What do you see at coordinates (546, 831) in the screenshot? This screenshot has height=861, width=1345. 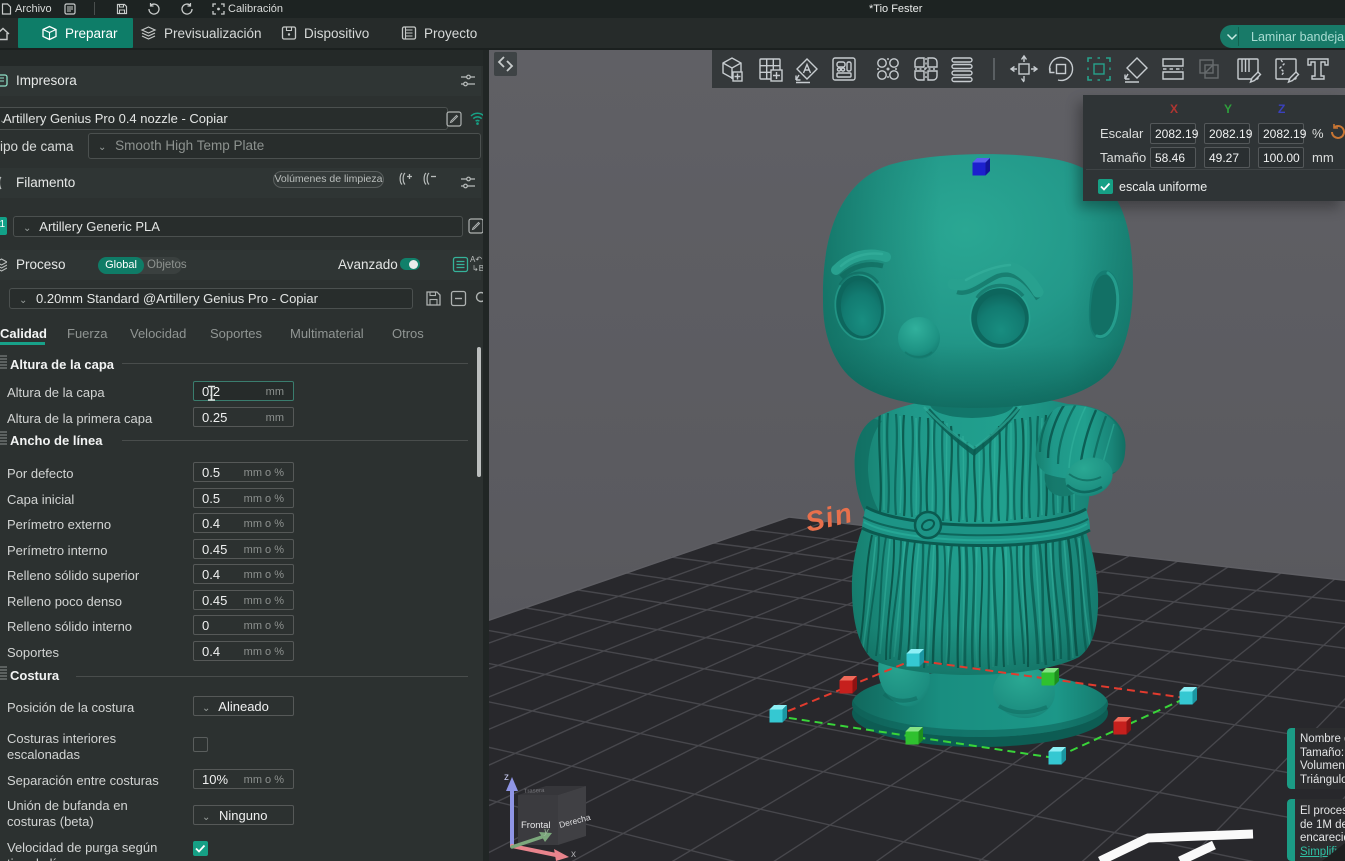 I see `svg-text: y` at bounding box center [546, 831].